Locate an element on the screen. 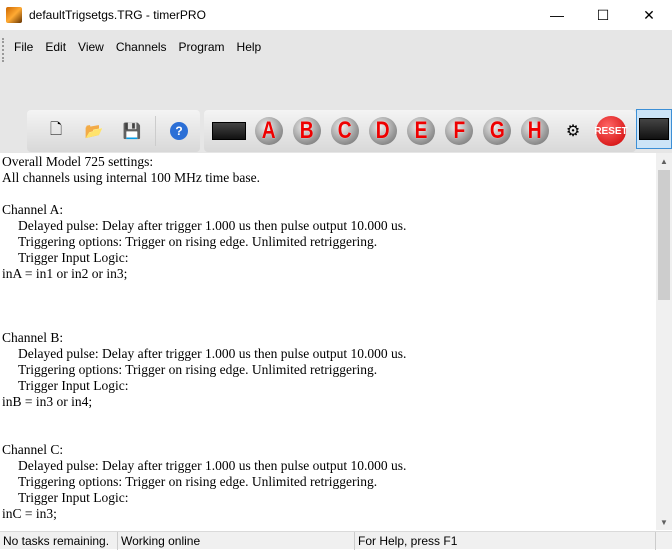 The image size is (672, 550). menubar-grip is located at coordinates (3, 50).